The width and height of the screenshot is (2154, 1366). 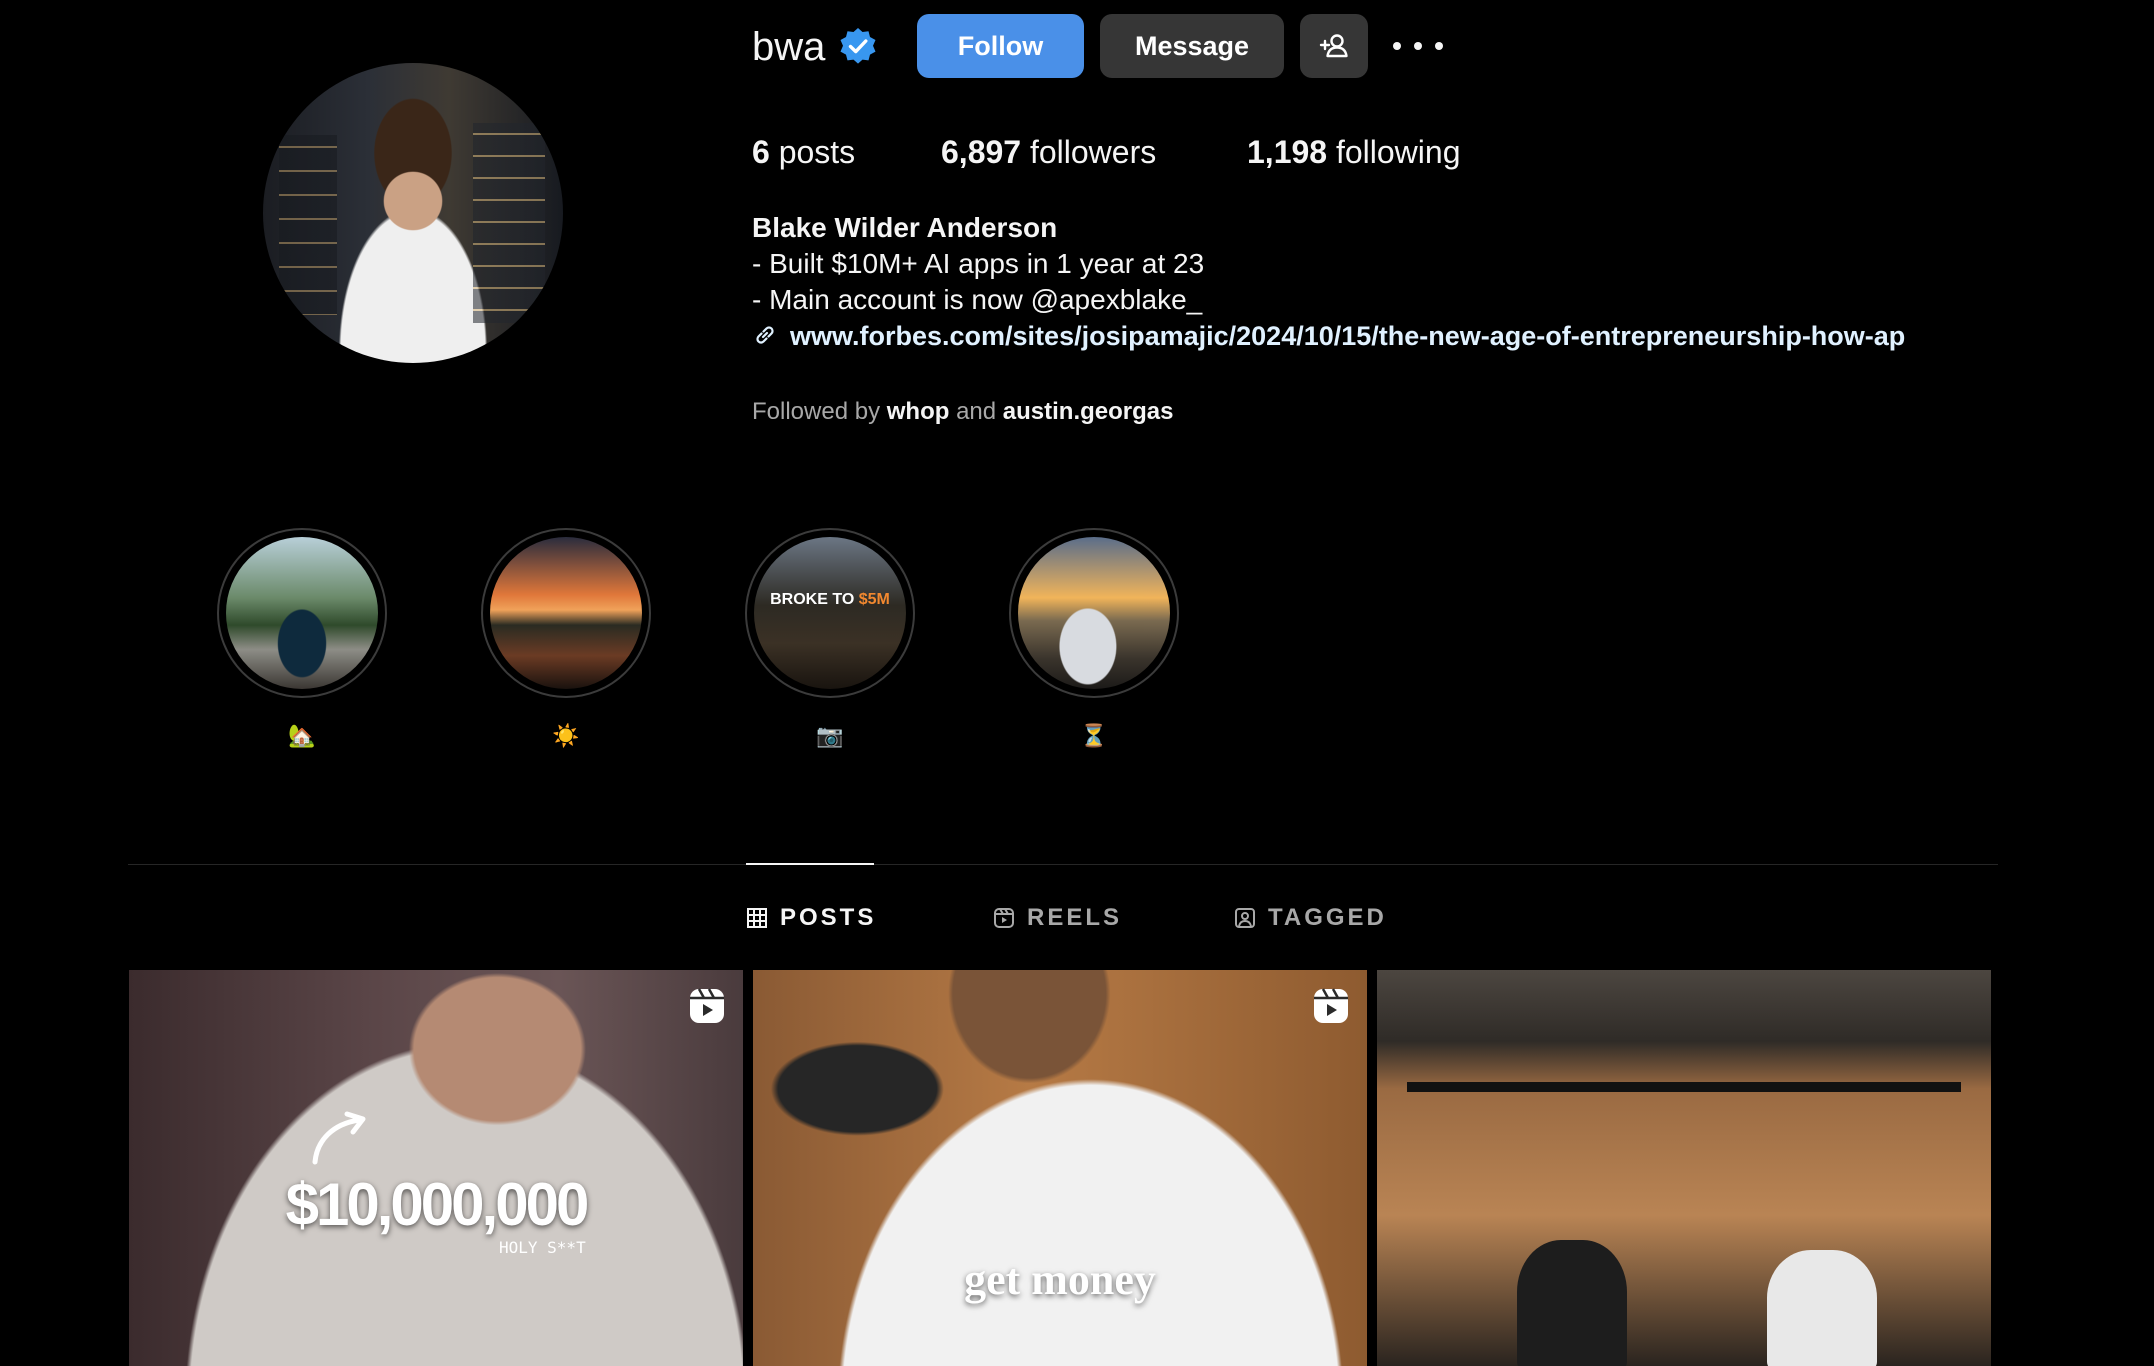 I want to click on followers-count: 6,897 followers, so click(x=1048, y=152).